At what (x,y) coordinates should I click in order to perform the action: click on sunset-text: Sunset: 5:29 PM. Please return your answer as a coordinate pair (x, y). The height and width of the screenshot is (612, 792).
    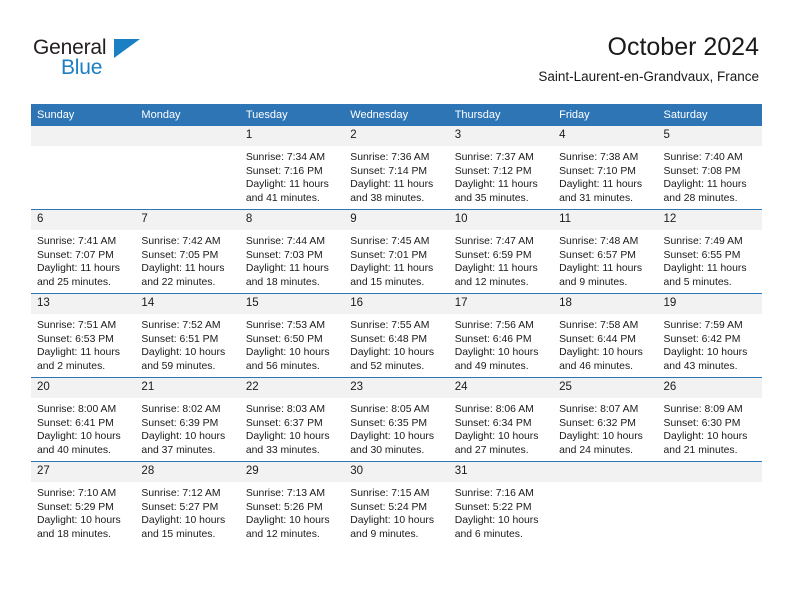
    Looking at the image, I should click on (75, 507).